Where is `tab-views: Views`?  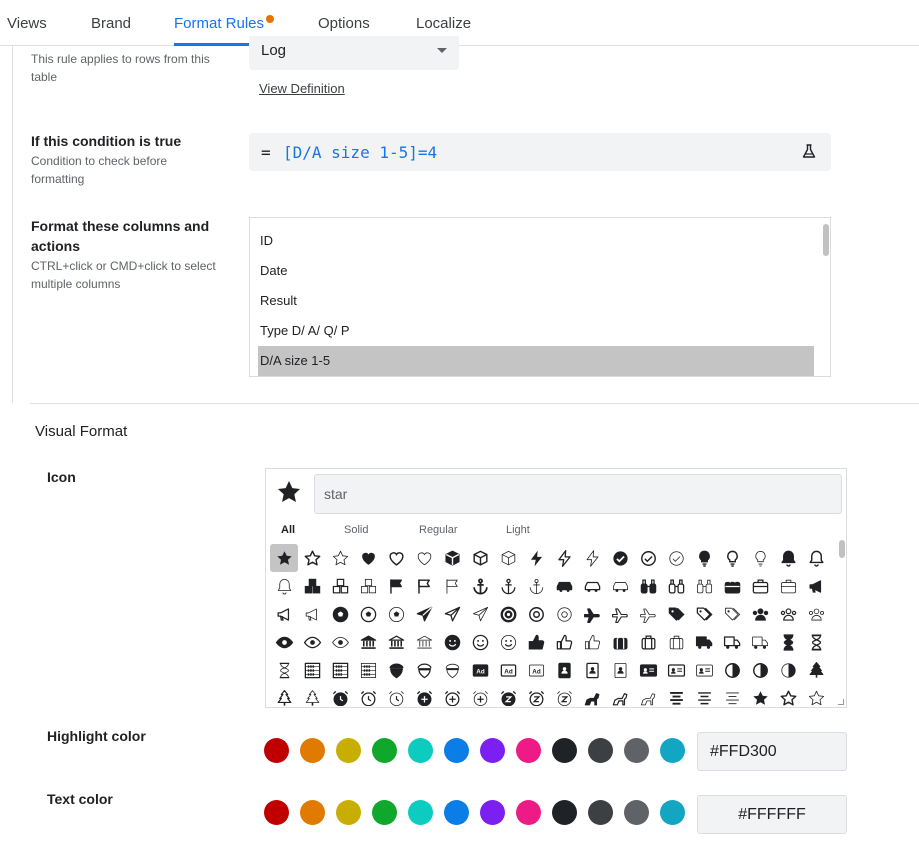 tab-views: Views is located at coordinates (27, 23).